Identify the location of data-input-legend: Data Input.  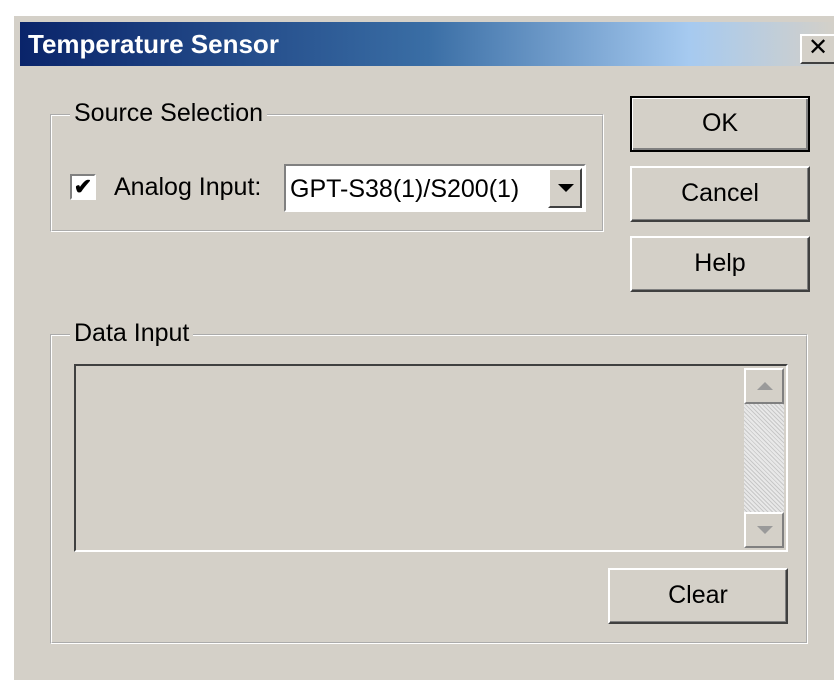
(132, 333).